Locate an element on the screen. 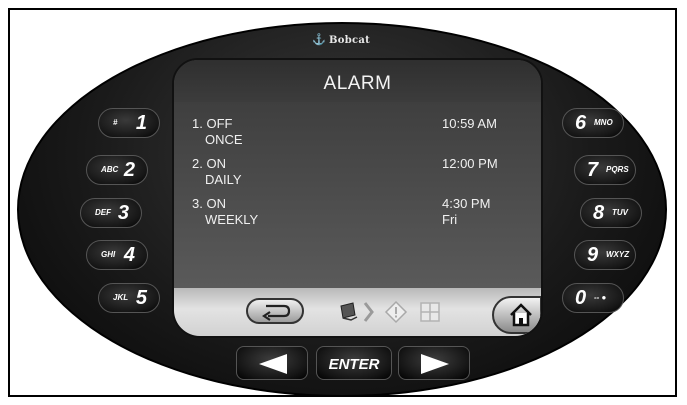 This screenshot has height=405, width=687. screen-footer-toolbar is located at coordinates (357, 312).